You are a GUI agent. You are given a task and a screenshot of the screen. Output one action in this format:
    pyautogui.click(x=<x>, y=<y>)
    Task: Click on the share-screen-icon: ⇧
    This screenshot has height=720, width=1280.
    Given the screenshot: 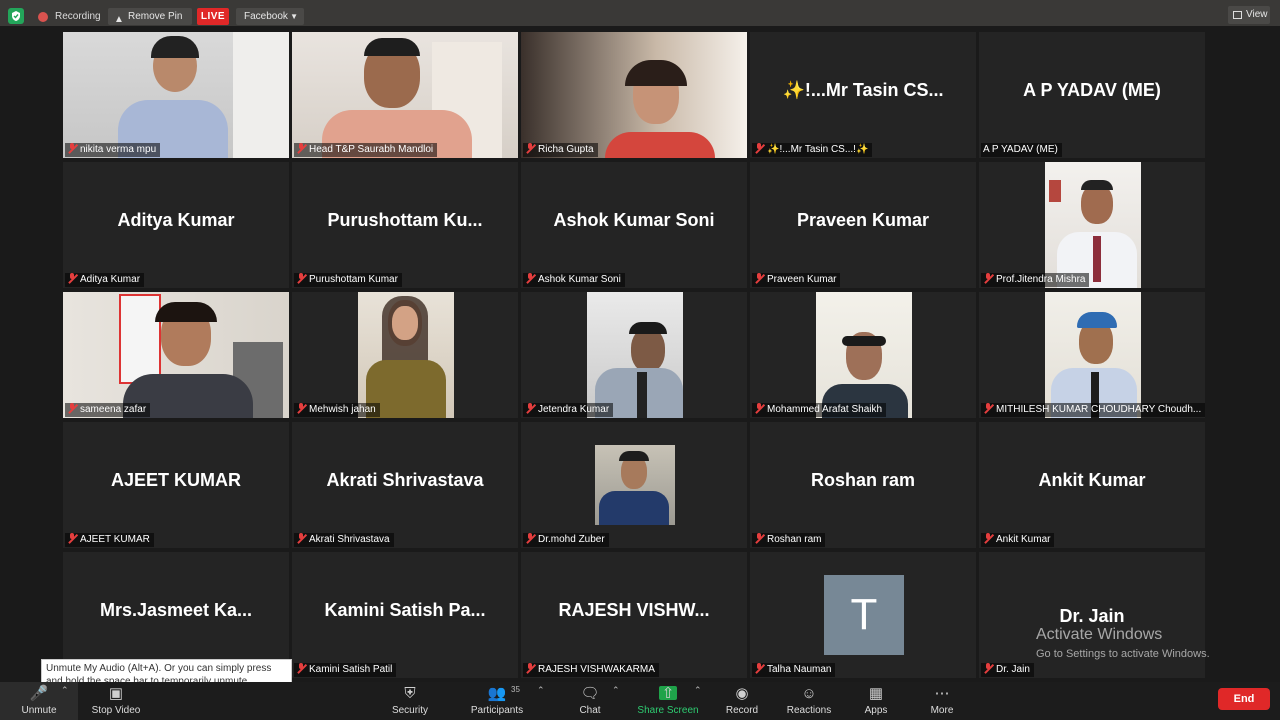 What is the action you would take?
    pyautogui.click(x=668, y=694)
    